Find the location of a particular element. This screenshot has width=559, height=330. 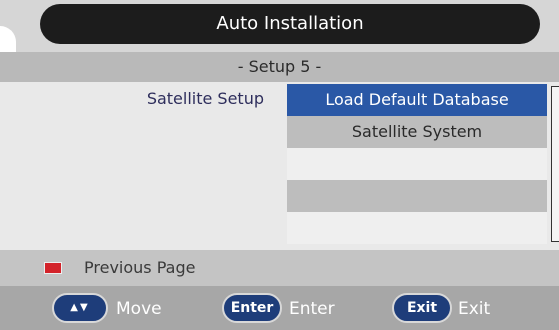

enter-hint-label: Enter is located at coordinates (312, 309).